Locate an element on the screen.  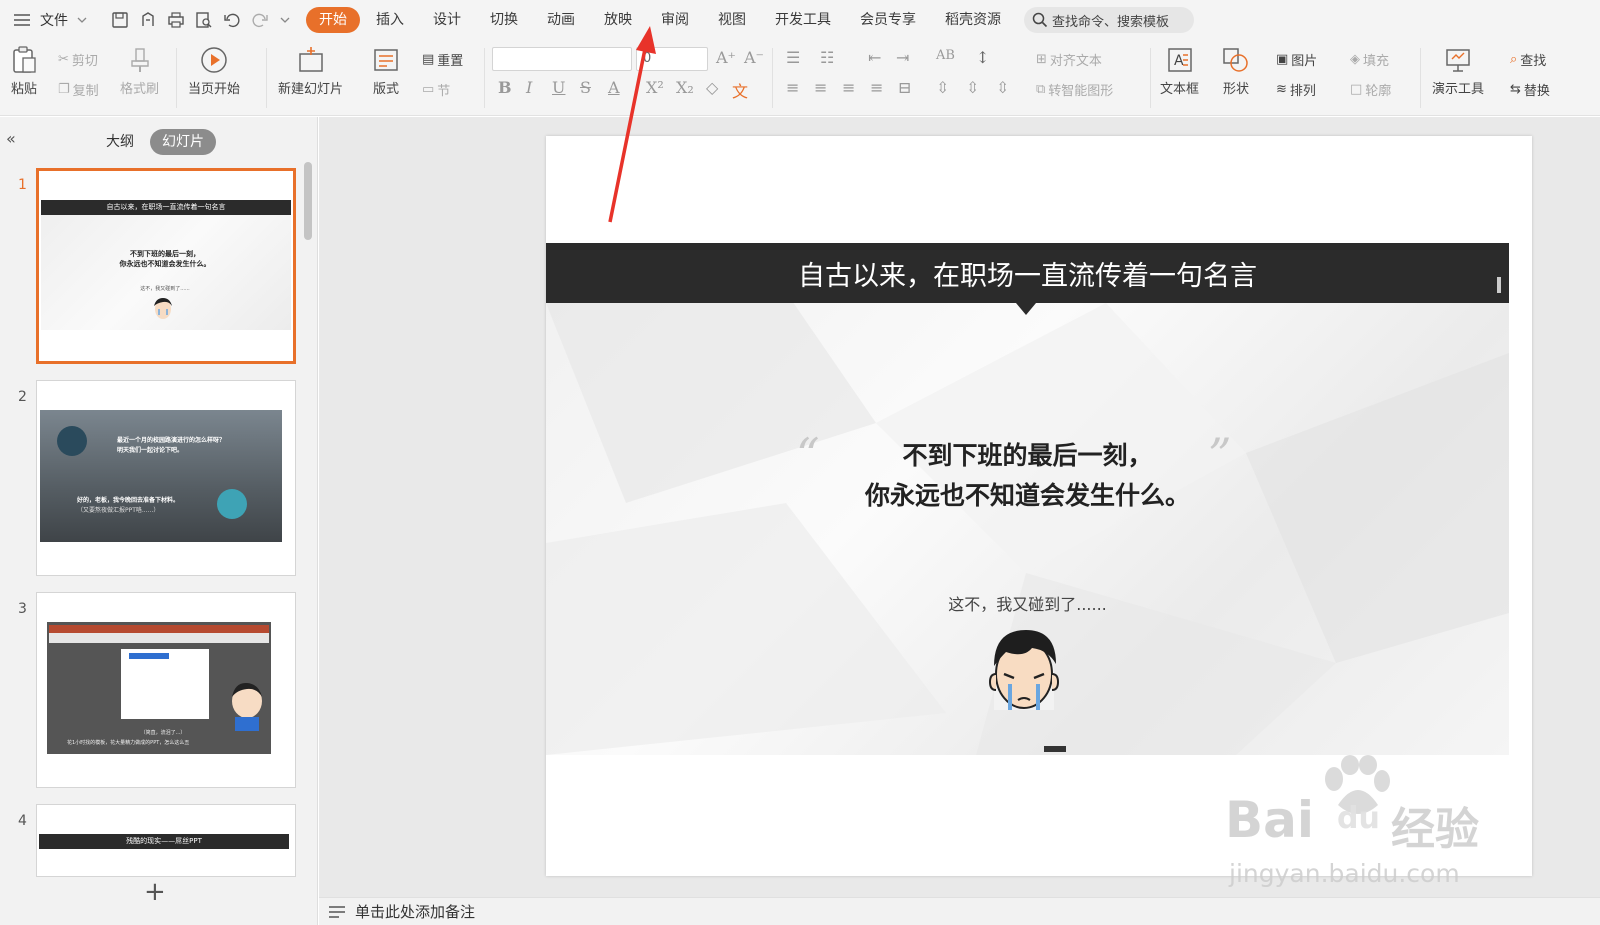
paragraph-spacing-icon: ⇳ is located at coordinates (942, 87).